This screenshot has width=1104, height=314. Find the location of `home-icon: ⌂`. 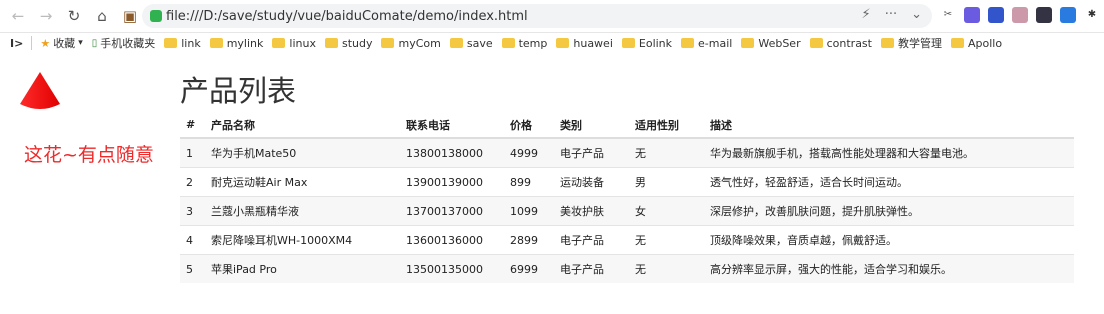

home-icon: ⌂ is located at coordinates (102, 16).